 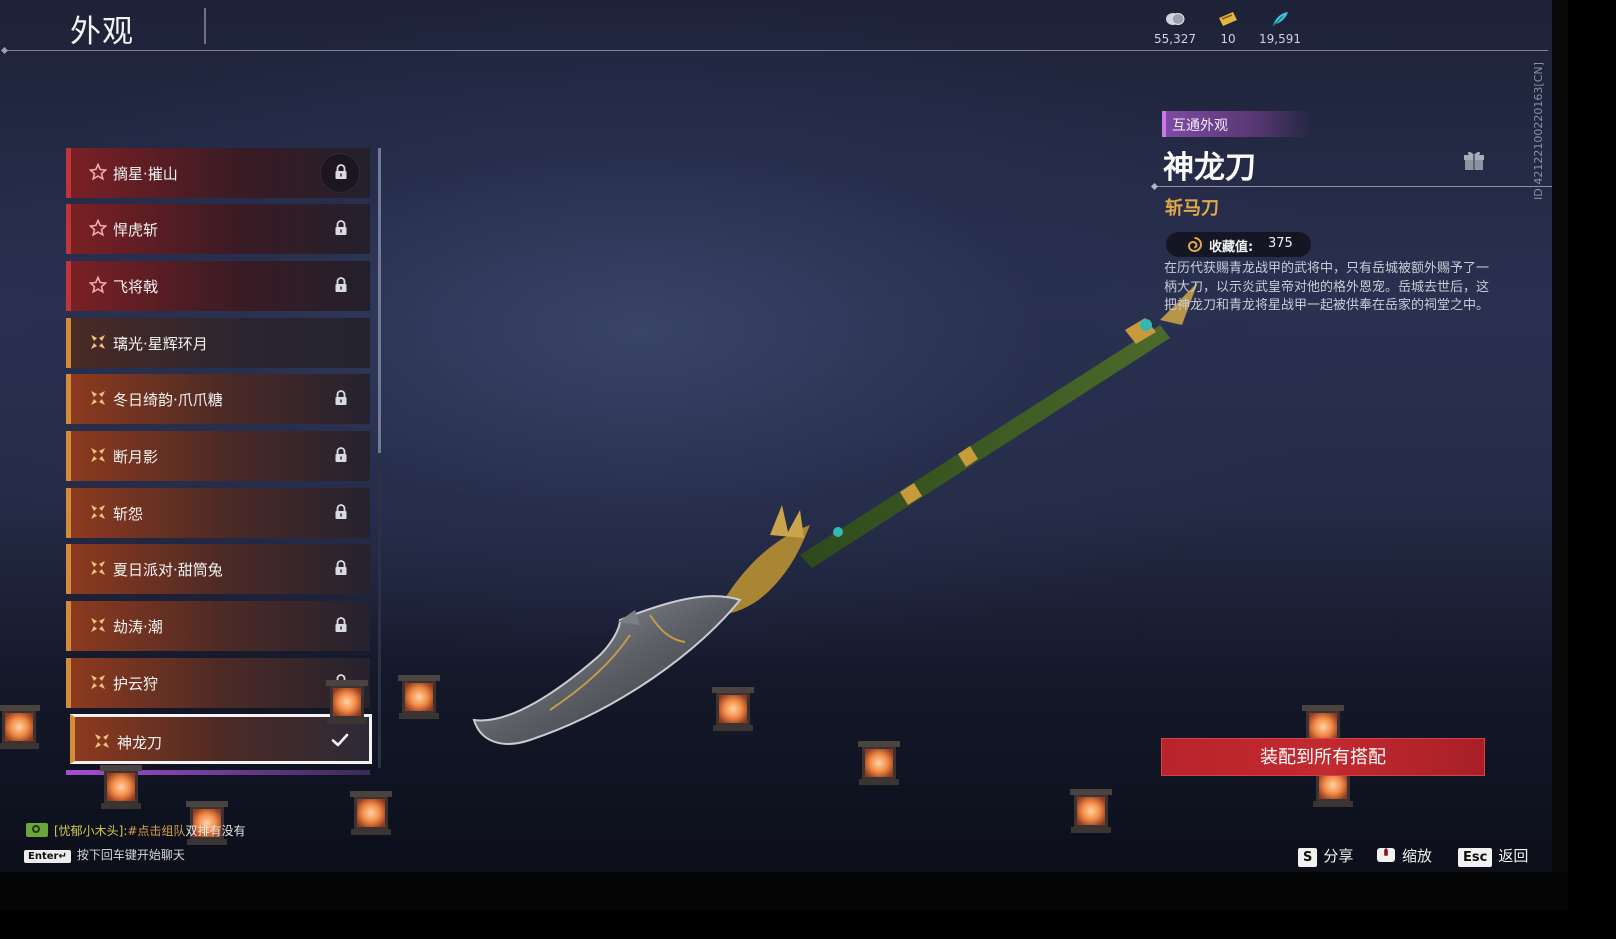 I want to click on title-divider, so click(x=205, y=26).